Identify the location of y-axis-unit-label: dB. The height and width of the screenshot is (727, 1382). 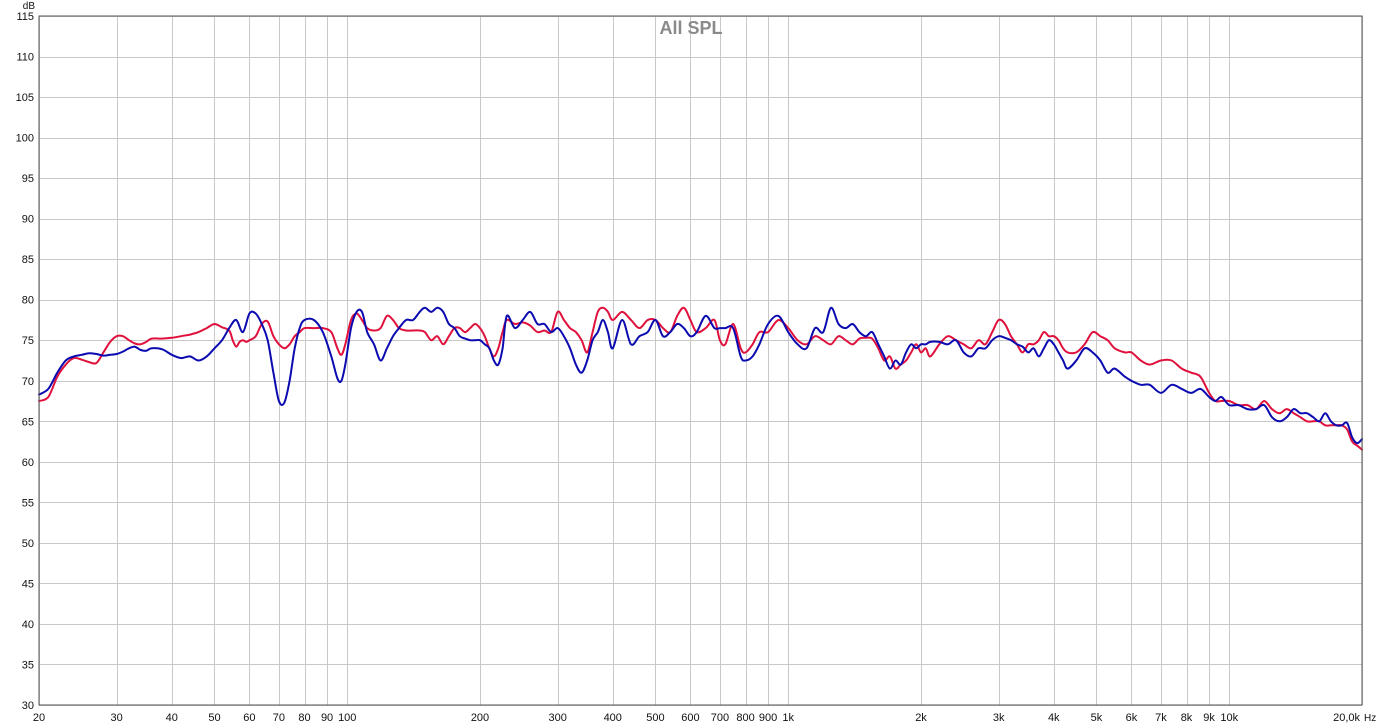
(29, 6).